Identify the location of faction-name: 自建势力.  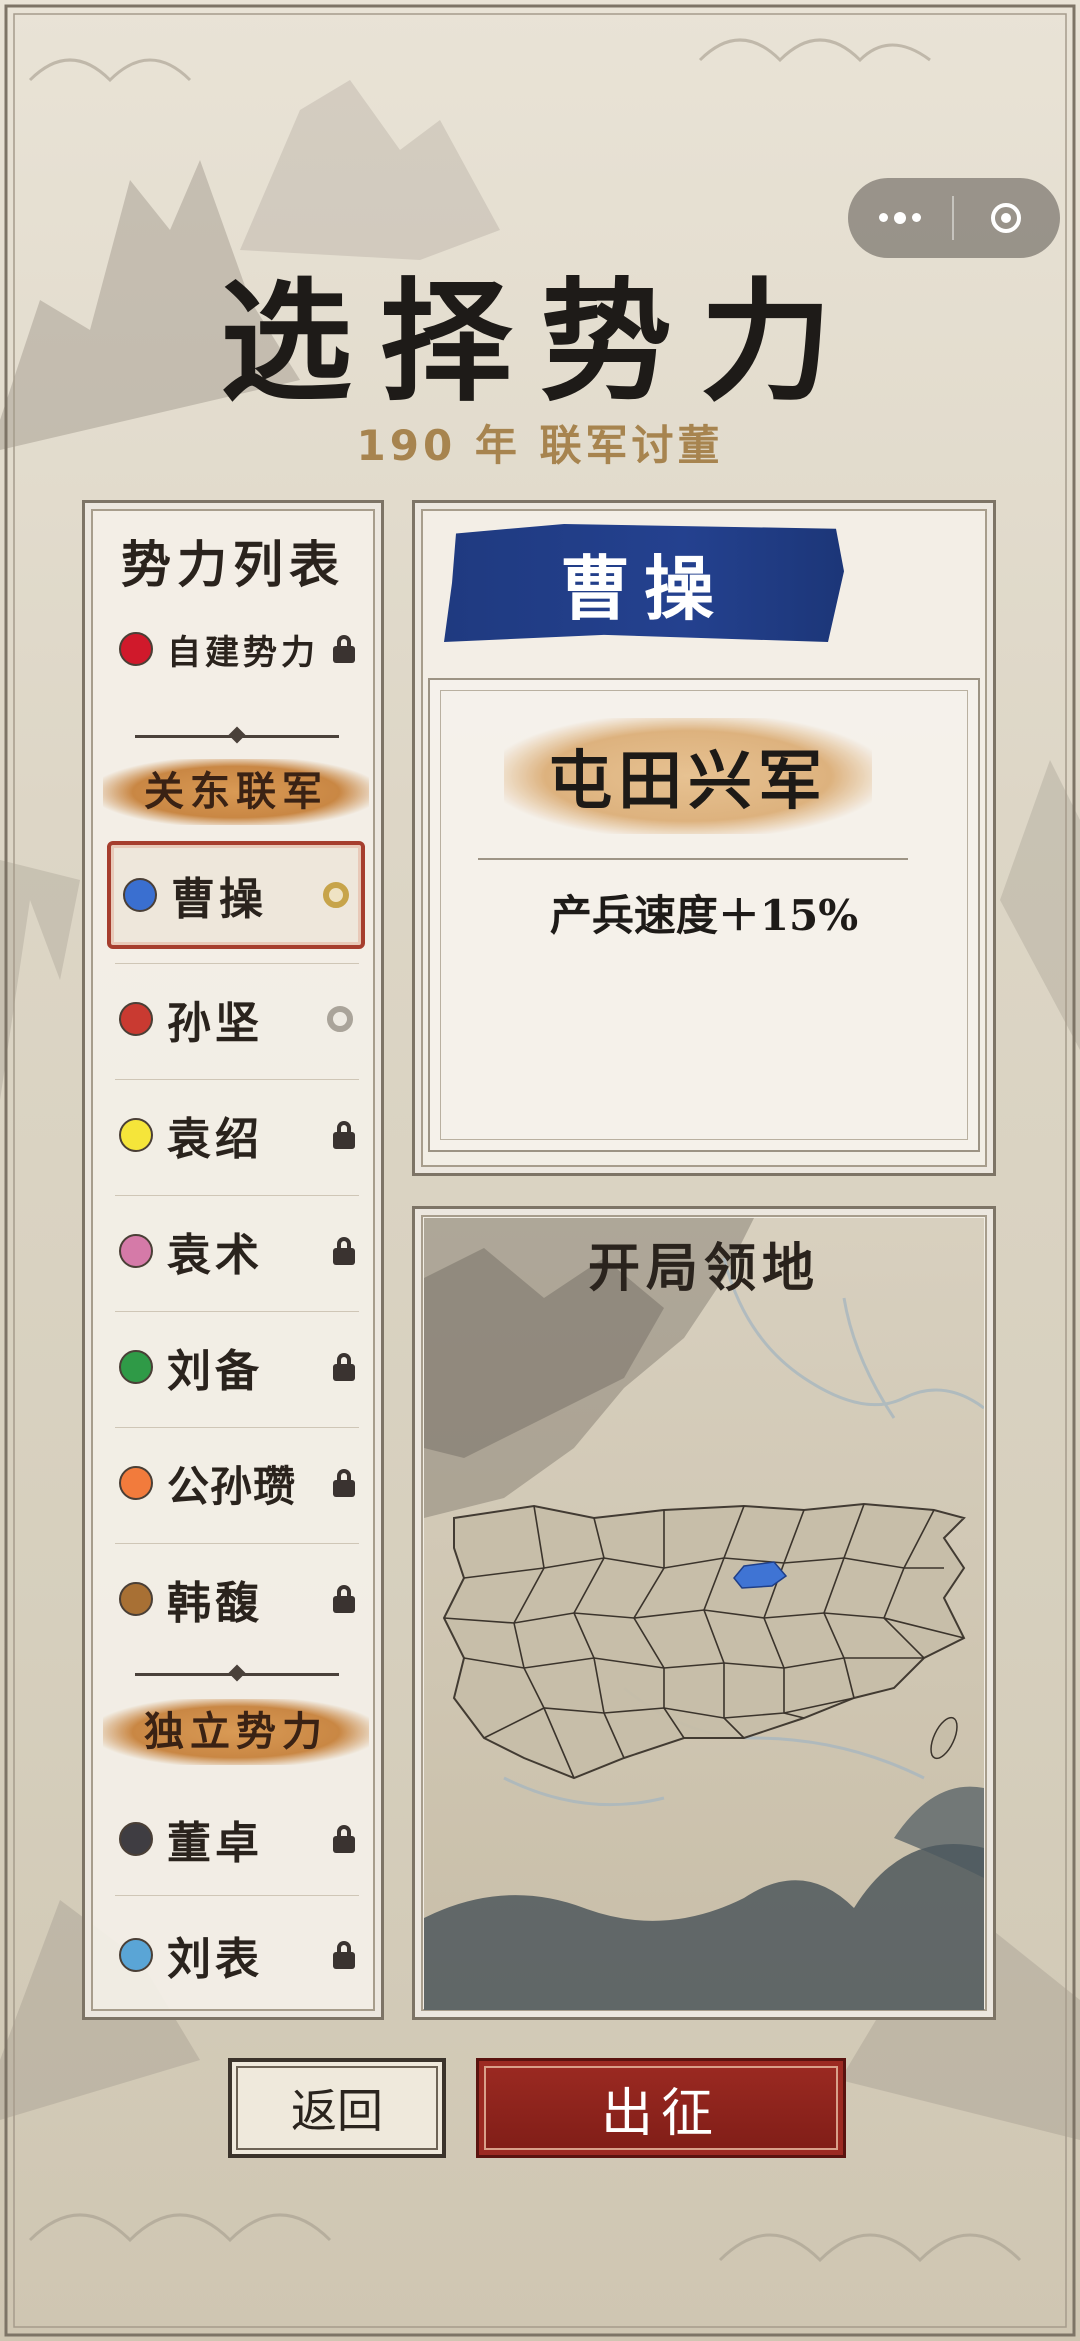
(243, 652).